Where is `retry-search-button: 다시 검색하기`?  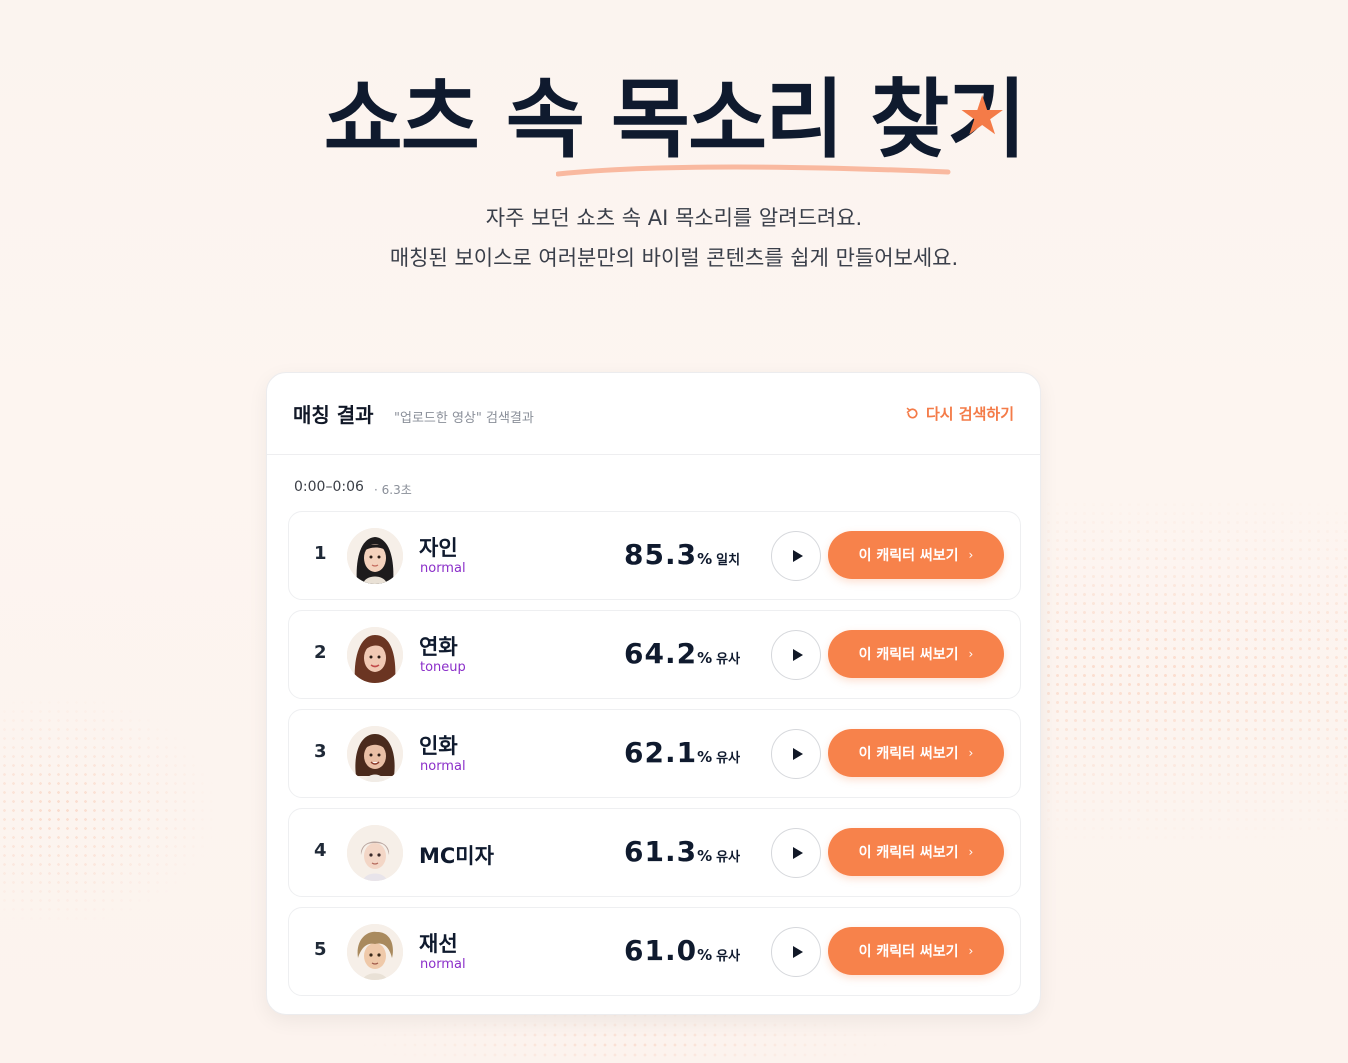 retry-search-button: 다시 검색하기 is located at coordinates (959, 413).